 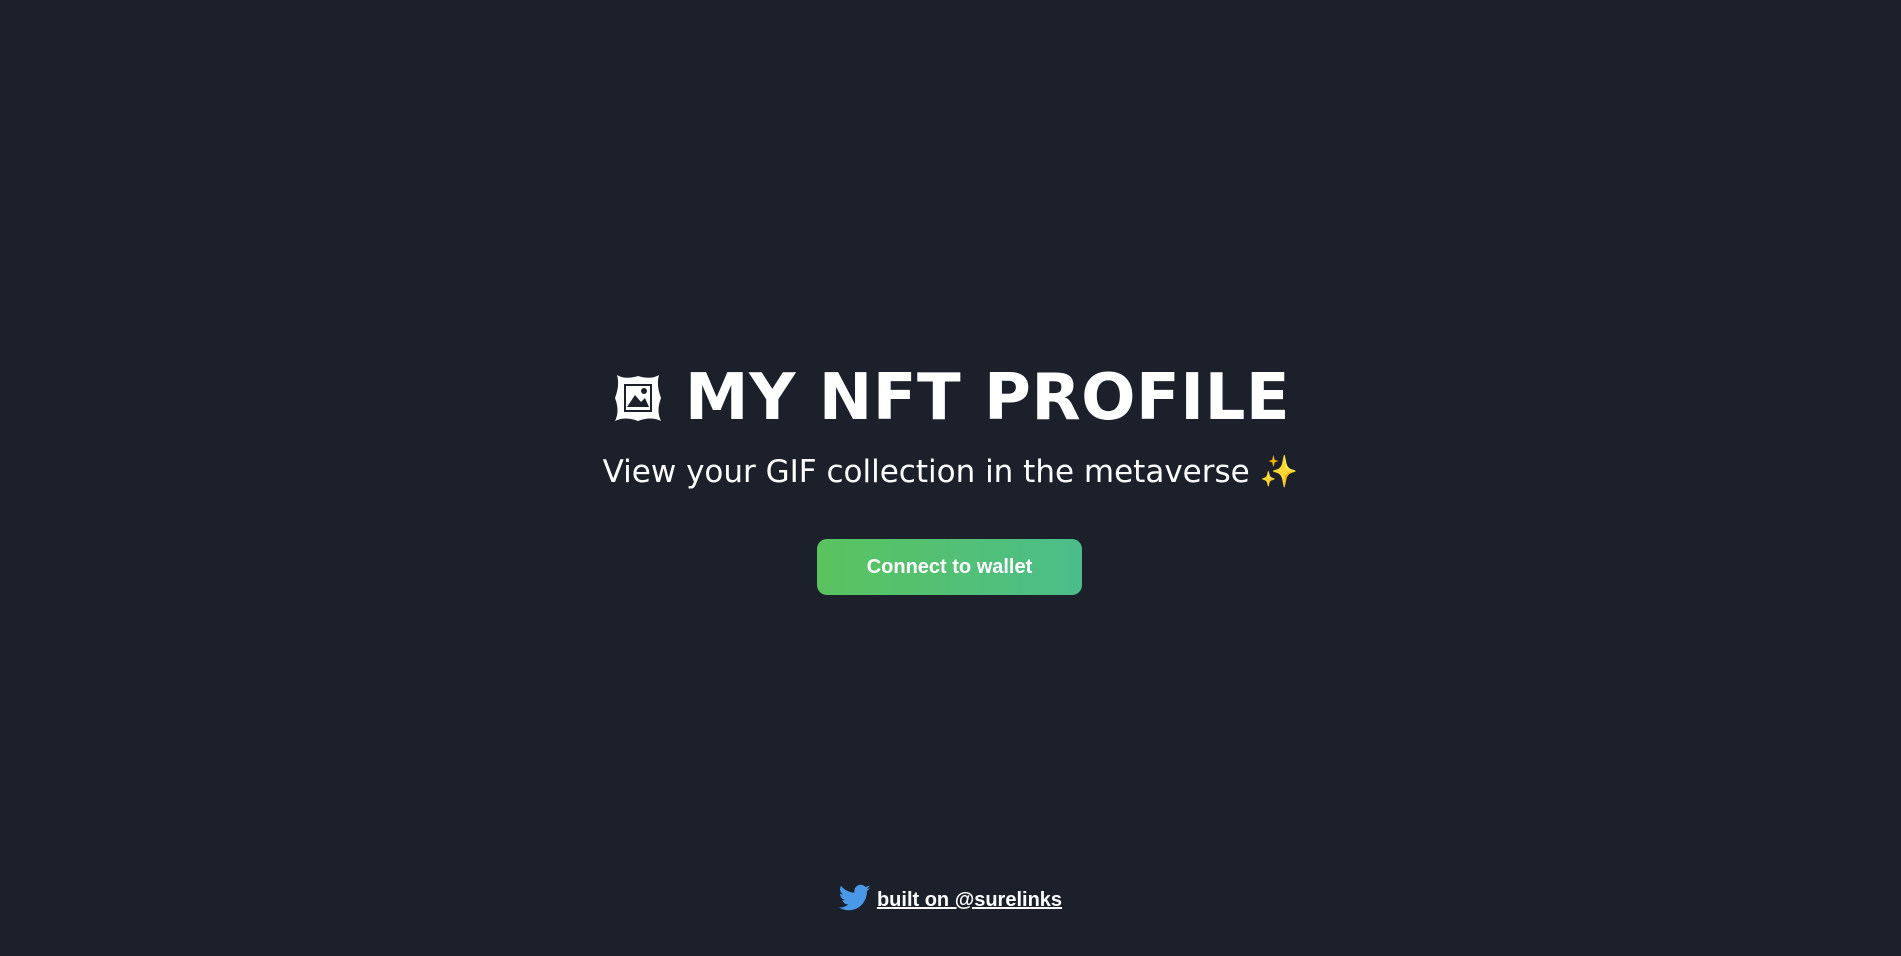 What do you see at coordinates (854, 898) in the screenshot?
I see `twitter-bird-icon` at bounding box center [854, 898].